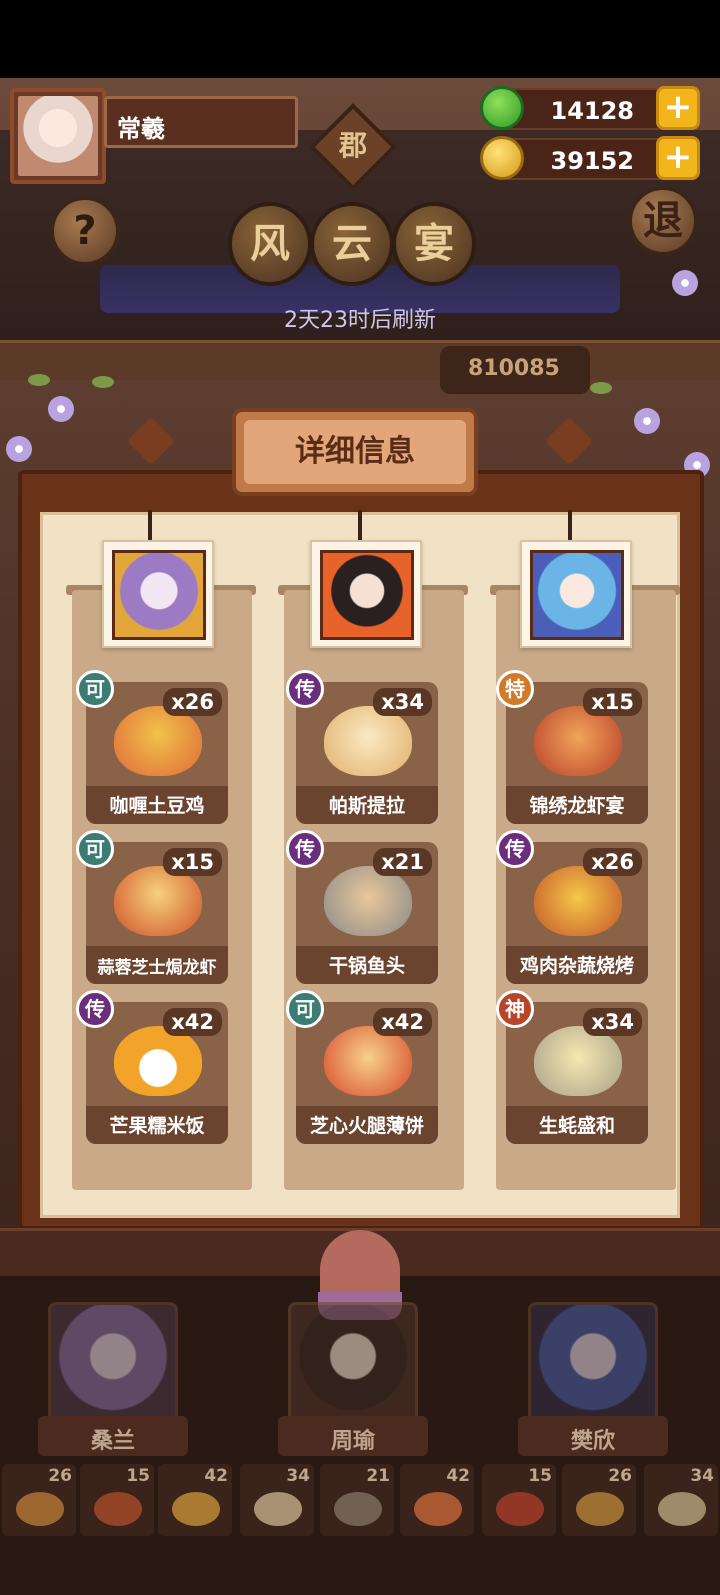  What do you see at coordinates (593, 1362) in the screenshot?
I see `chef-card-fanxin` at bounding box center [593, 1362].